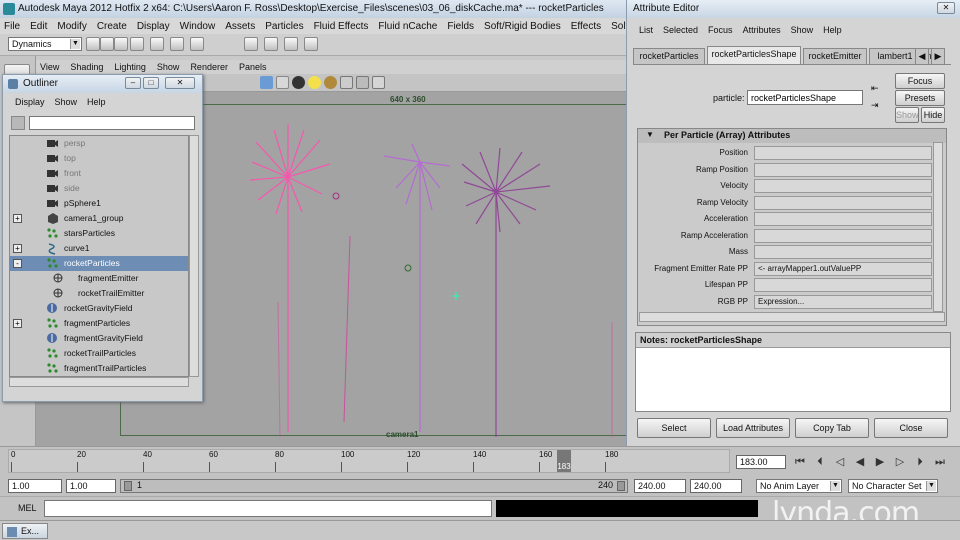 The width and height of the screenshot is (960, 540). What do you see at coordinates (843, 268) in the screenshot?
I see `attribute-value-field: <- arrayMapper1.outValuePP` at bounding box center [843, 268].